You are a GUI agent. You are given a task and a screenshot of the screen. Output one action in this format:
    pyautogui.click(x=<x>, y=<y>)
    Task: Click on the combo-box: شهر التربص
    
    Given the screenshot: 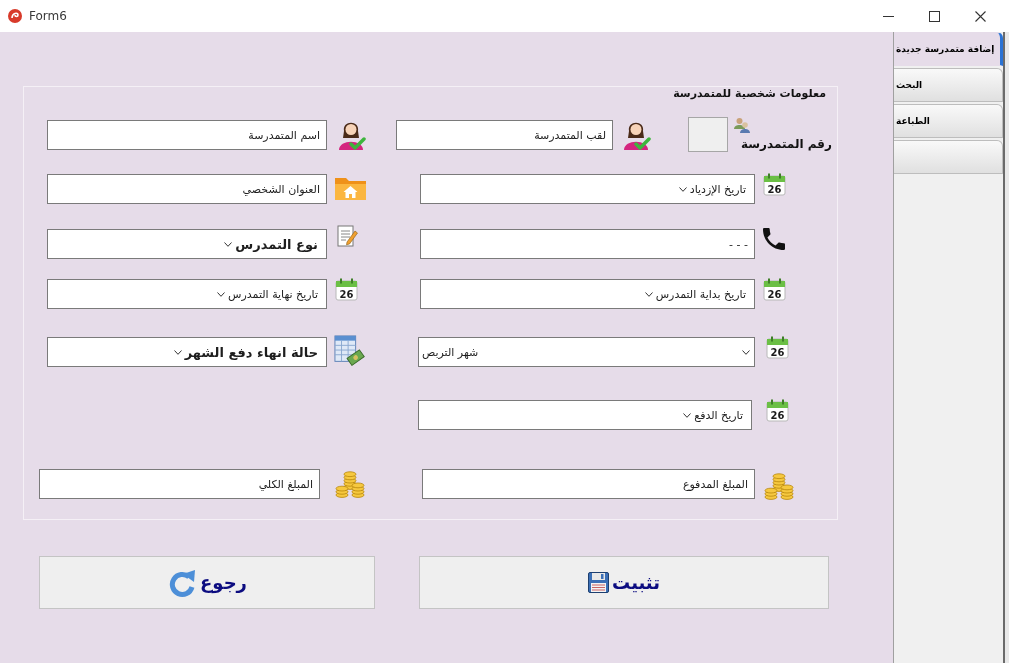 What is the action you would take?
    pyautogui.click(x=586, y=352)
    